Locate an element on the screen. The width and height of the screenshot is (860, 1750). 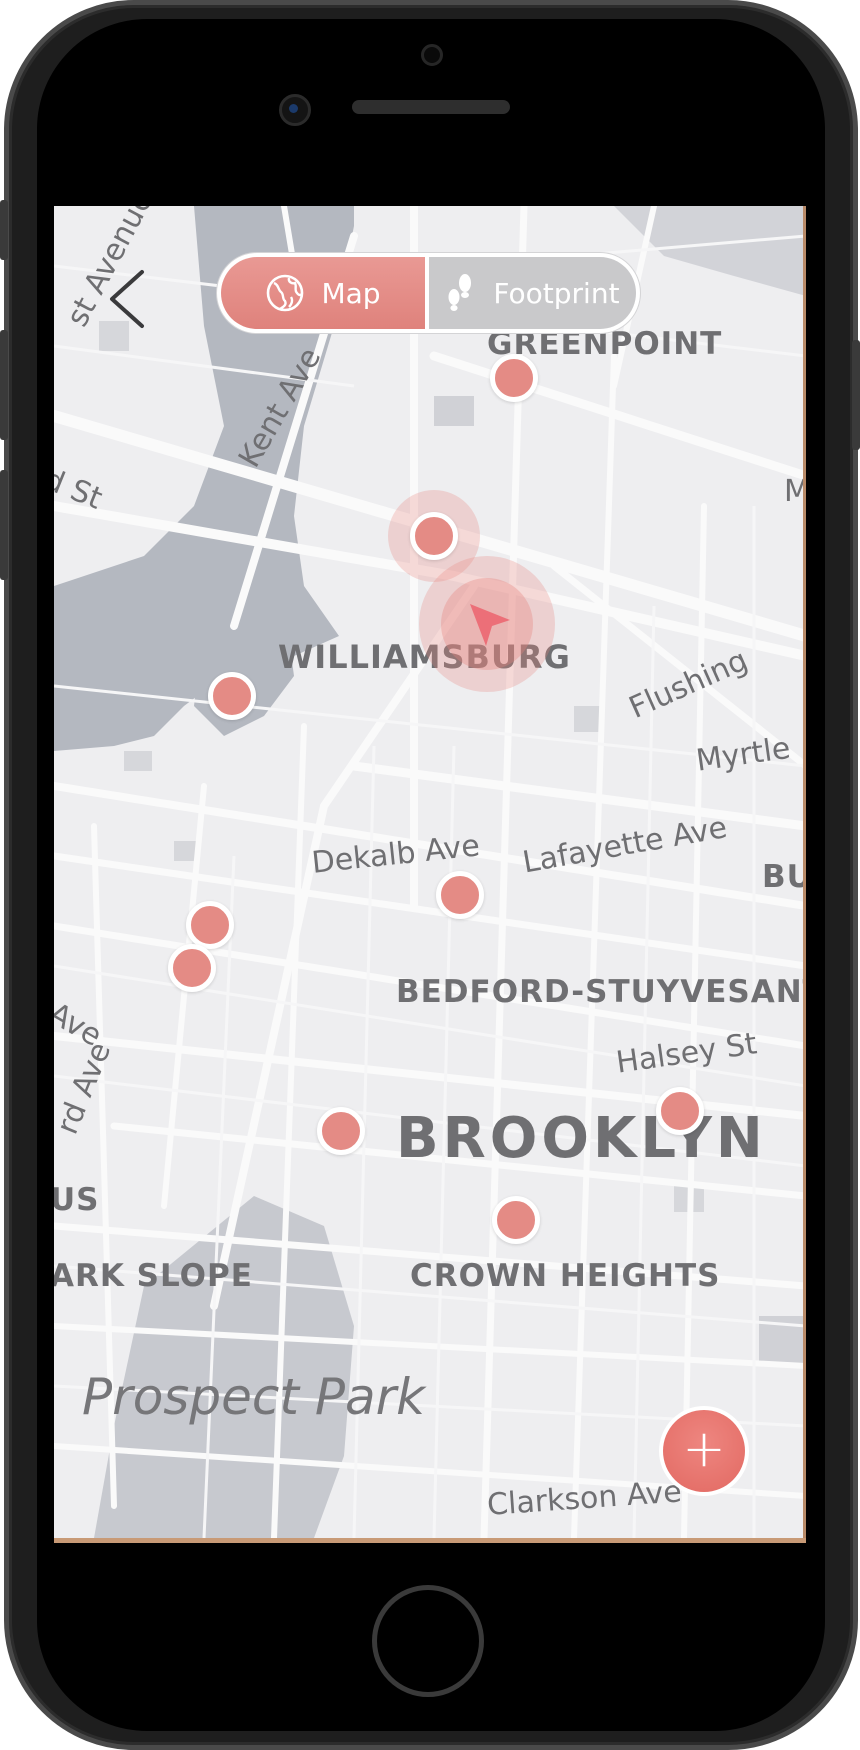
location-arrow-icon is located at coordinates (490, 625).